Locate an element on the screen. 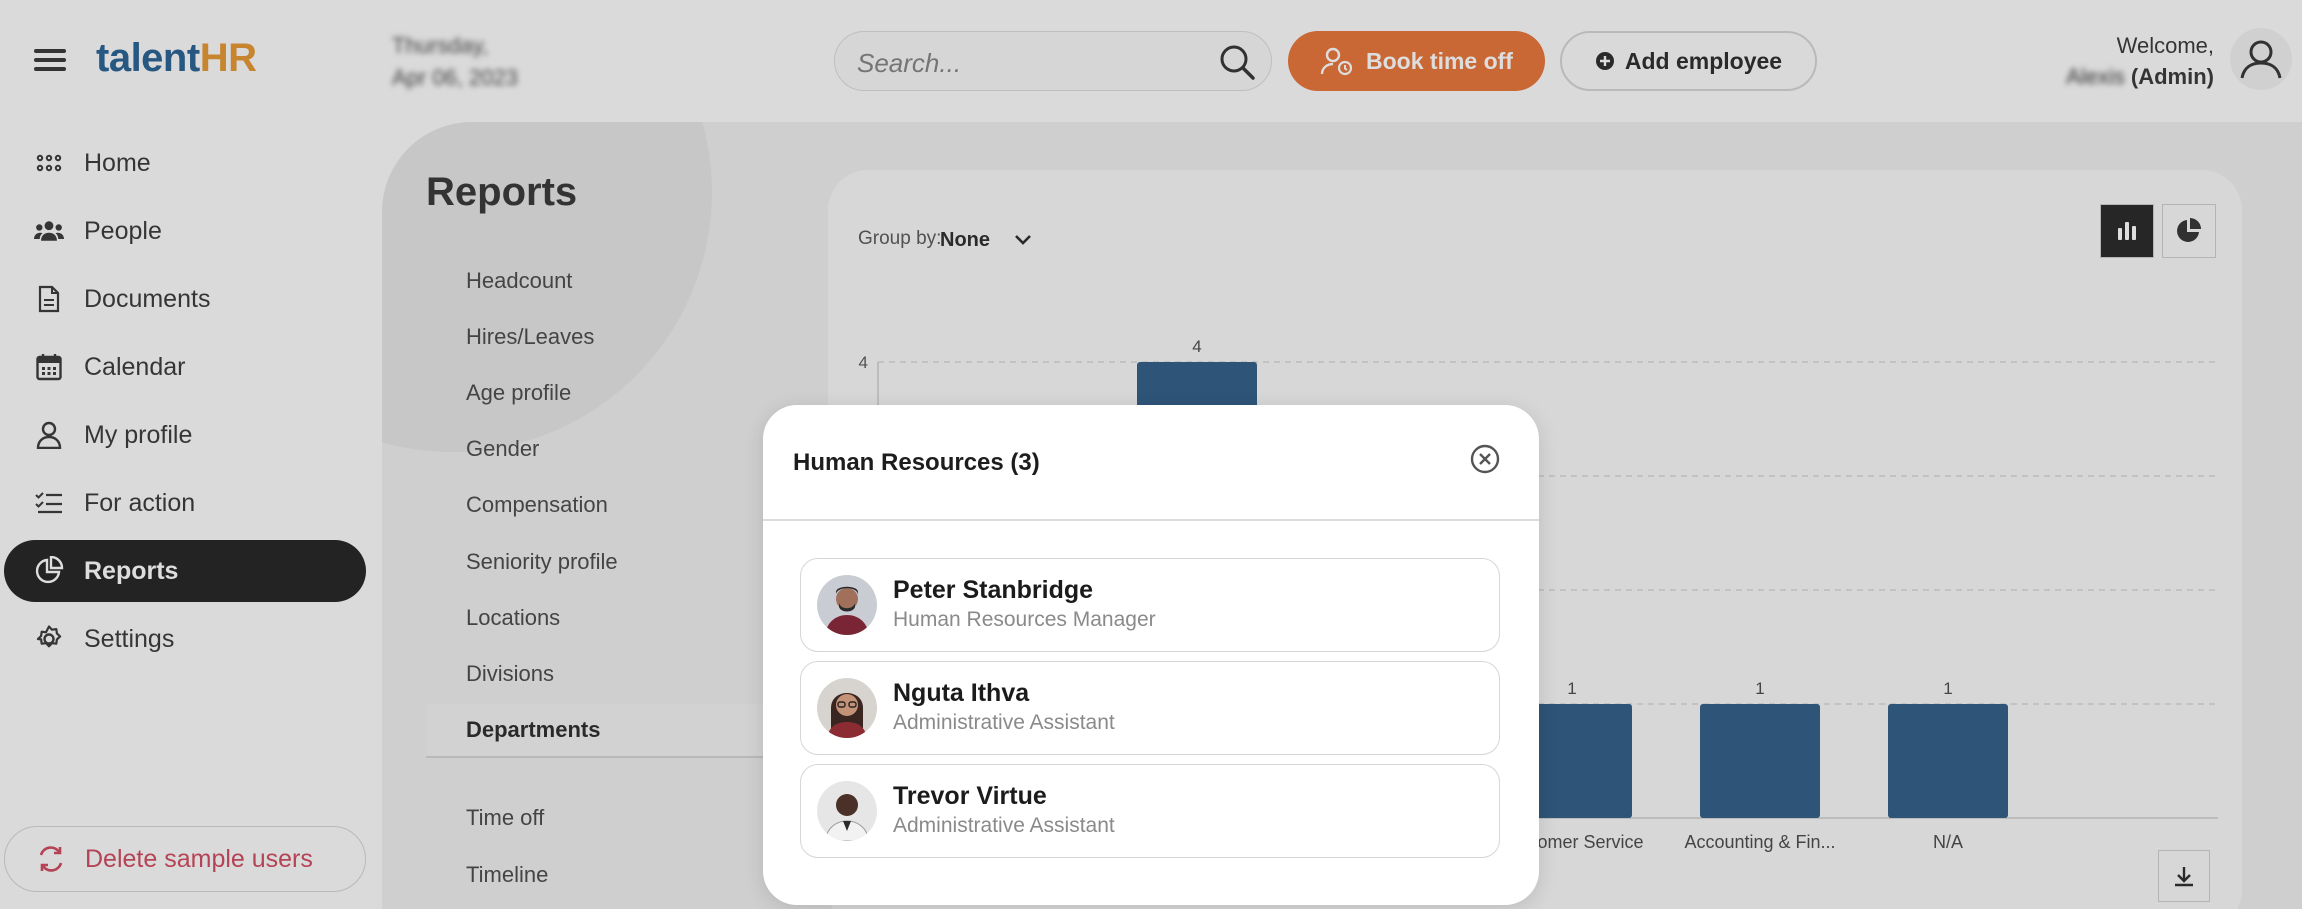 The height and width of the screenshot is (909, 2302). employee-row: Trevor Virtue Administrative Assistant is located at coordinates (1150, 811).